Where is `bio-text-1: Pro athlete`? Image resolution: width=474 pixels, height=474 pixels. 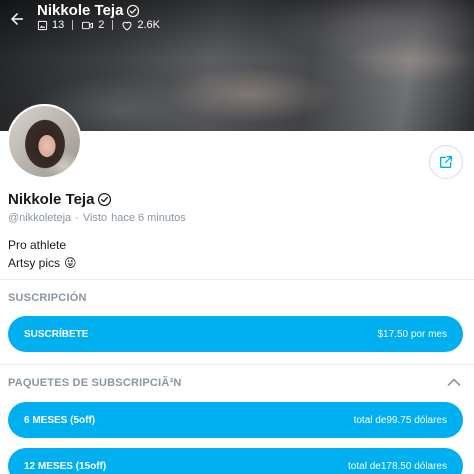 bio-text-1: Pro athlete is located at coordinates (37, 245).